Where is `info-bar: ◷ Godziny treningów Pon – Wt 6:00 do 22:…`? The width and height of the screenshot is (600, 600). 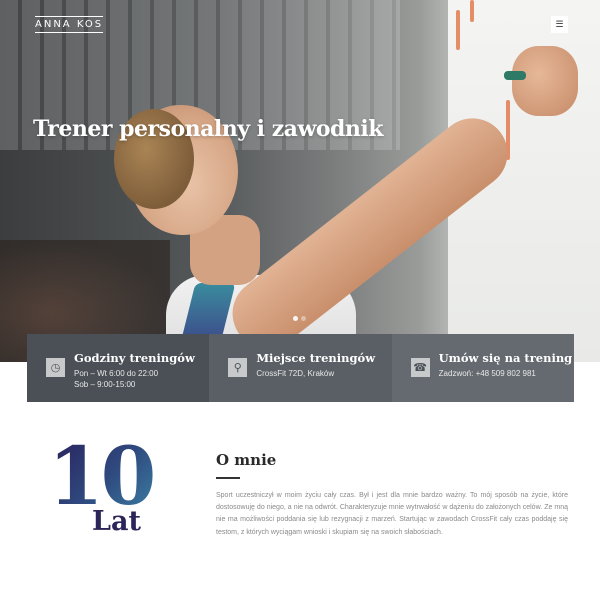 info-bar: ◷ Godziny treningów Pon – Wt 6:00 do 22:… is located at coordinates (300, 368).